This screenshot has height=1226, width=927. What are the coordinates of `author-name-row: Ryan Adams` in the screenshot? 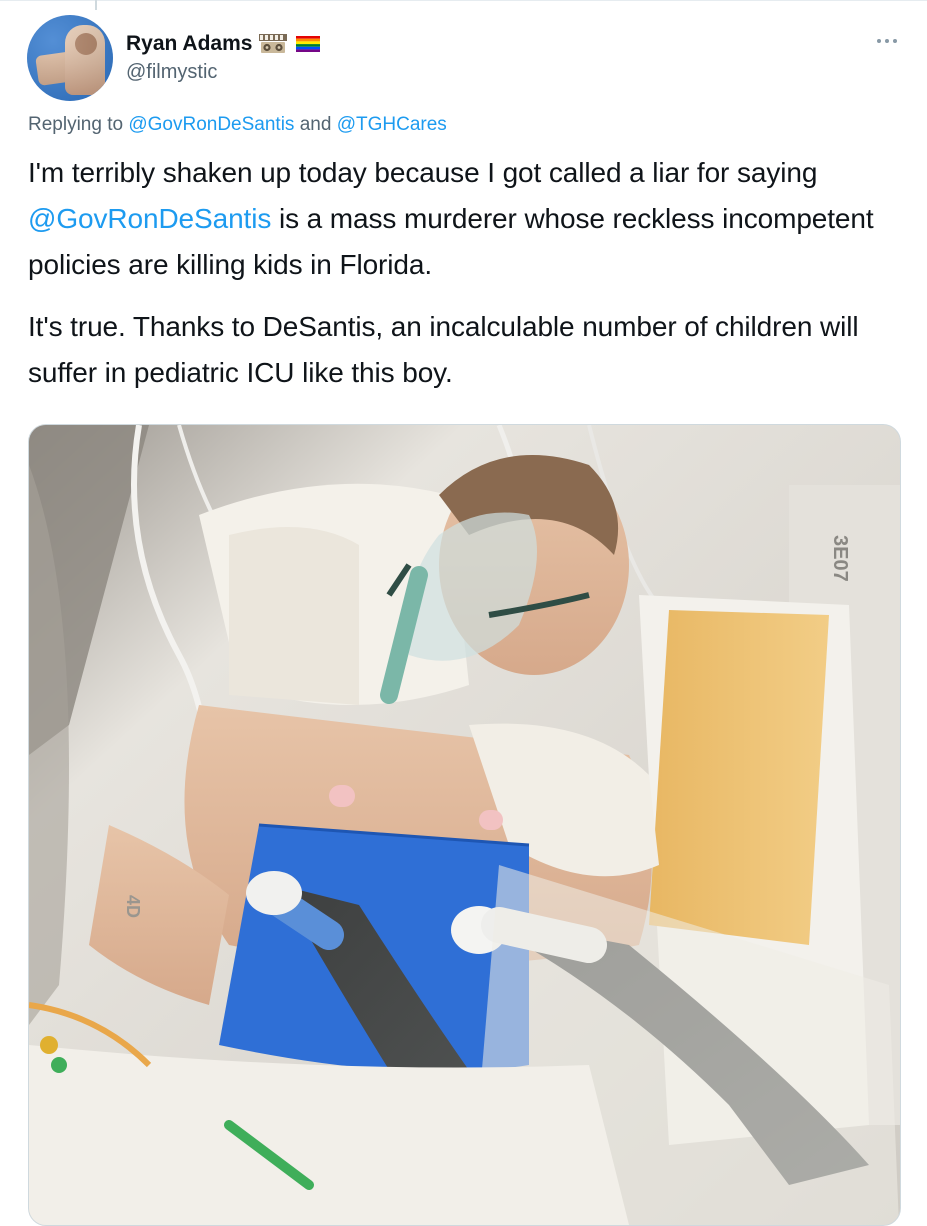 It's located at (223, 44).